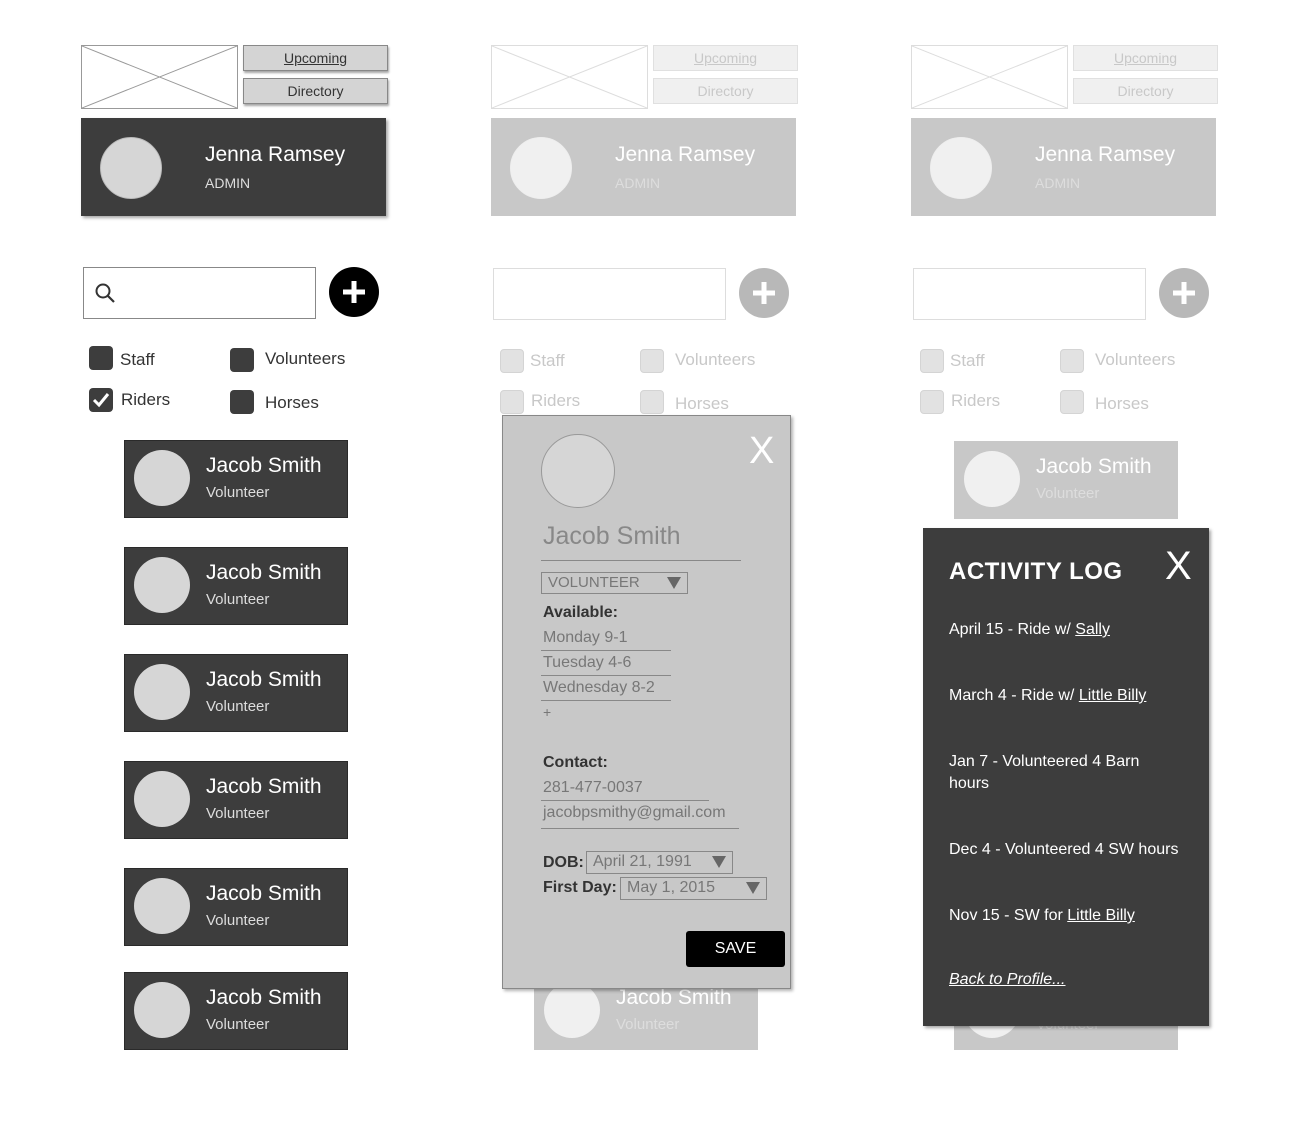 The height and width of the screenshot is (1132, 1290). I want to click on log-entry-text: Jan 7 - Volunteered 4 Barn hours, so click(1044, 772).